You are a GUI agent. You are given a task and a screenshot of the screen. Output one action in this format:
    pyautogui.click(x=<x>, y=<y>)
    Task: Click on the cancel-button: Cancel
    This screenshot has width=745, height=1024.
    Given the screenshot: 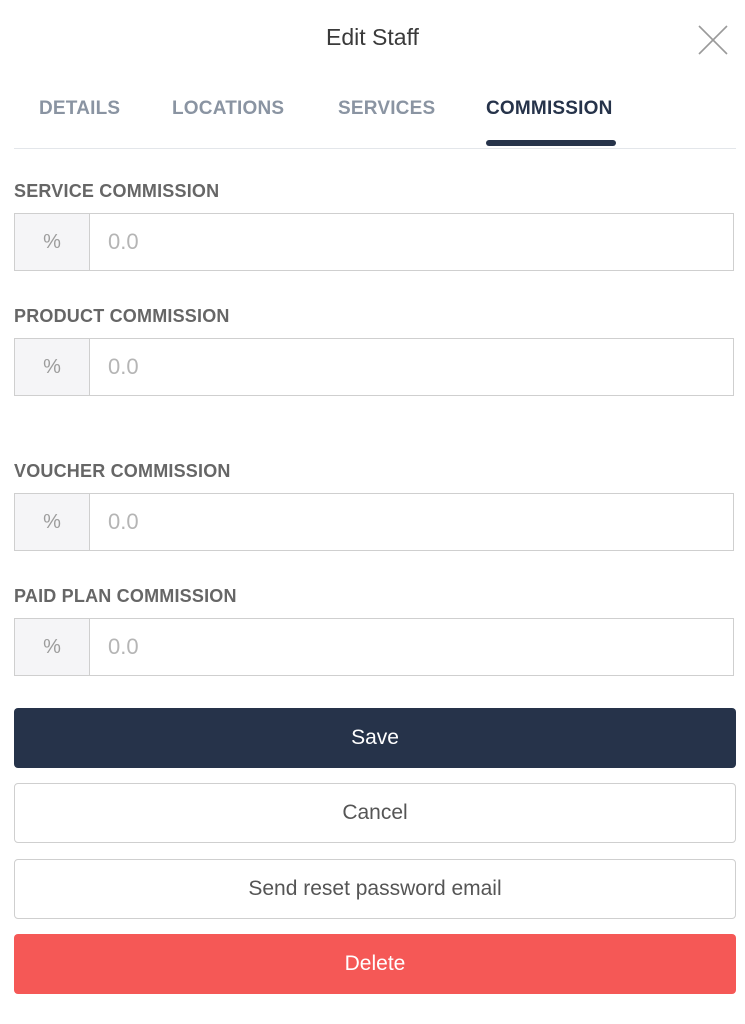 What is the action you would take?
    pyautogui.click(x=375, y=813)
    